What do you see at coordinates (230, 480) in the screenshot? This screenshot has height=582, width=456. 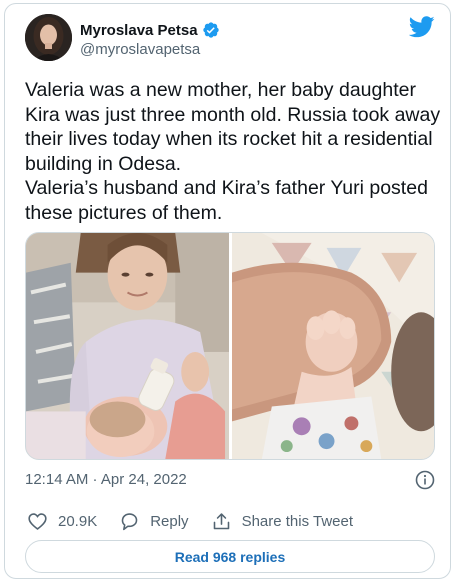 I see `tweet-meta: 12:14 AM · Apr 24, 2022` at bounding box center [230, 480].